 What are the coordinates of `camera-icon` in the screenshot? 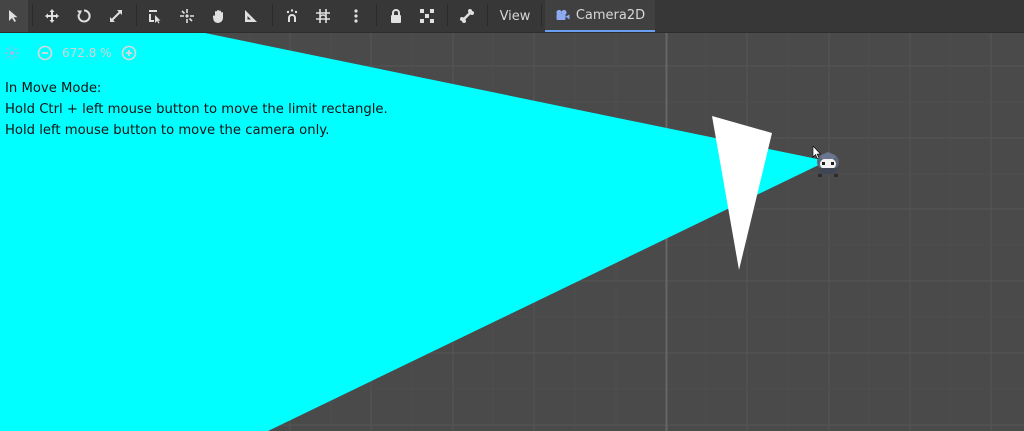 It's located at (563, 14).